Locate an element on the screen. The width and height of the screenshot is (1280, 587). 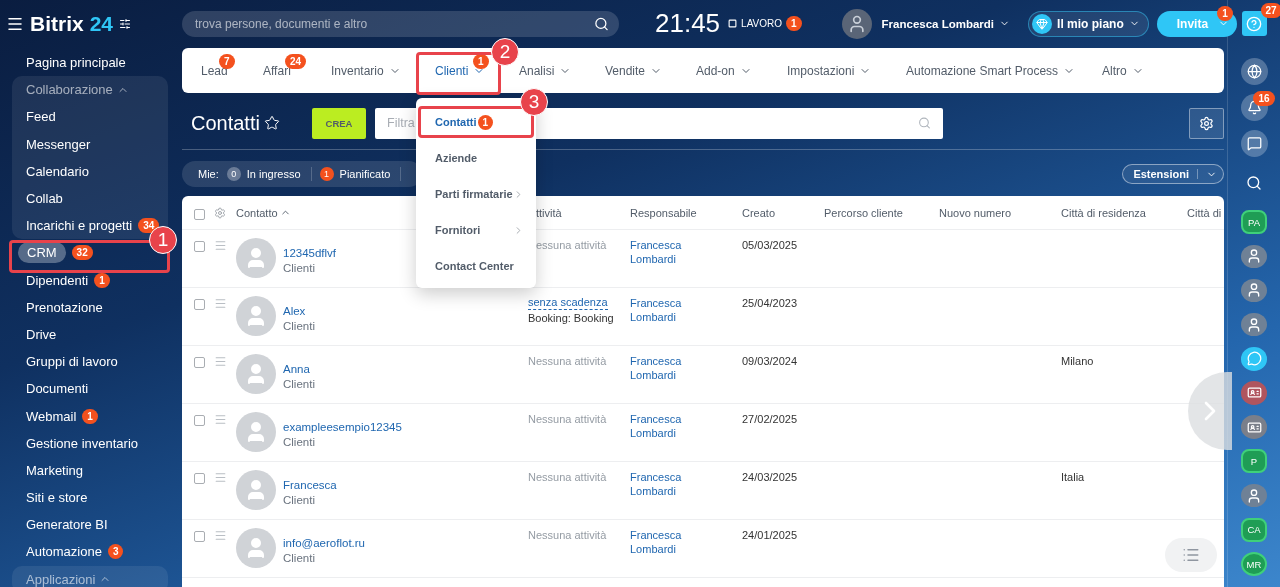
user-avatar is located at coordinates (856, 23).